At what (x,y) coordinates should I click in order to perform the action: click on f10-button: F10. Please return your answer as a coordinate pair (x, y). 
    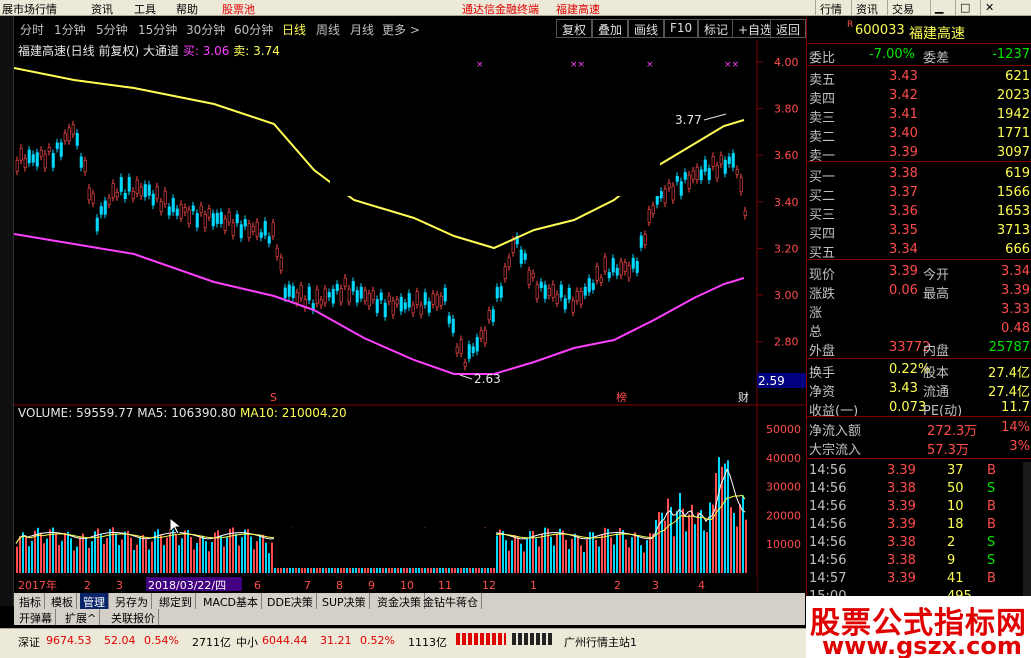
    Looking at the image, I should click on (681, 28).